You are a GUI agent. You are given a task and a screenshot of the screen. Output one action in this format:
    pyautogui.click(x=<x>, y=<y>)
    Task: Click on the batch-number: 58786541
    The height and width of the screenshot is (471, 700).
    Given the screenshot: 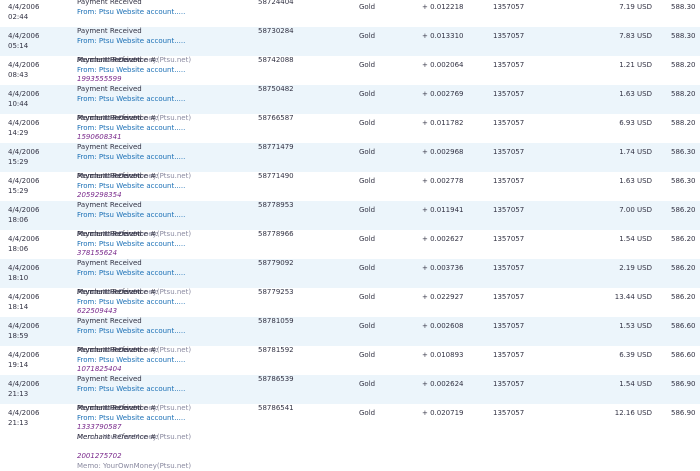 What is the action you would take?
    pyautogui.click(x=276, y=409)
    